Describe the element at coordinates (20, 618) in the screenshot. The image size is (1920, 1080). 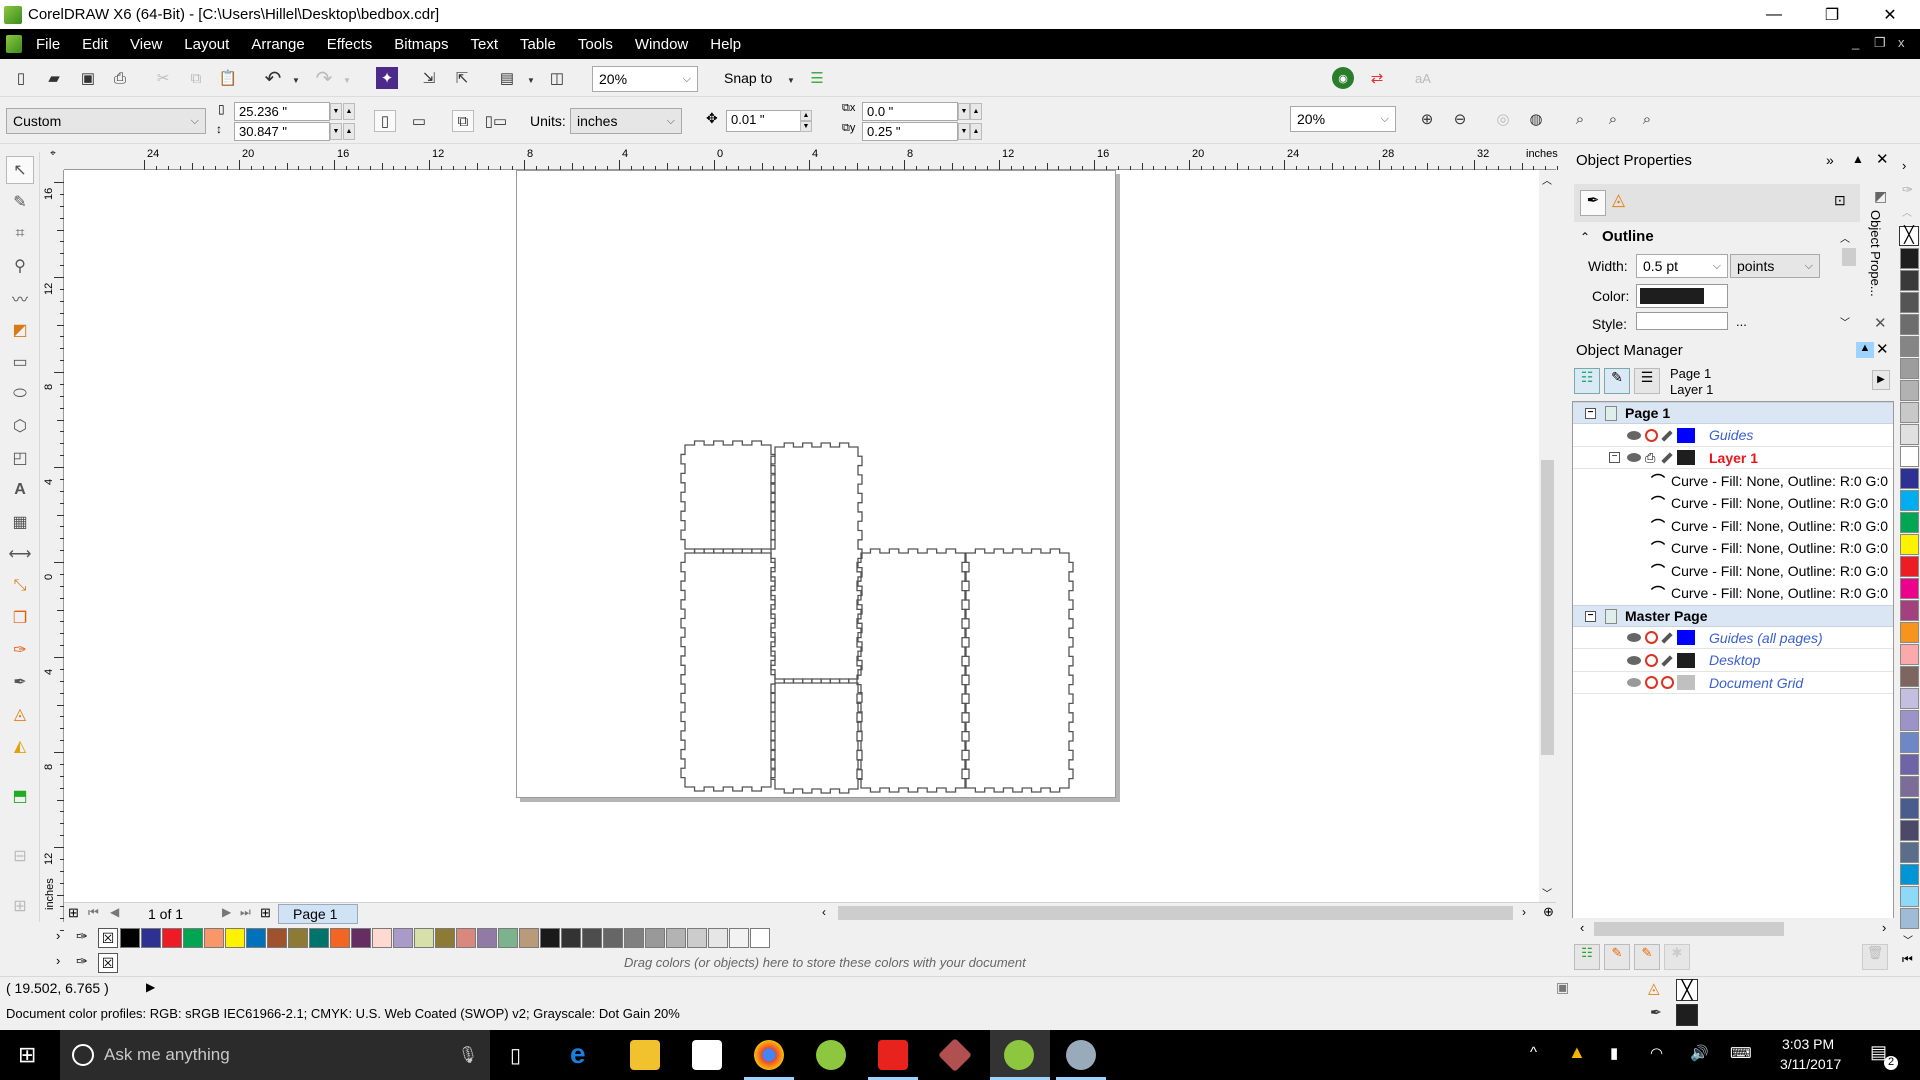
I see `blend-tool-icon: ❐` at that location.